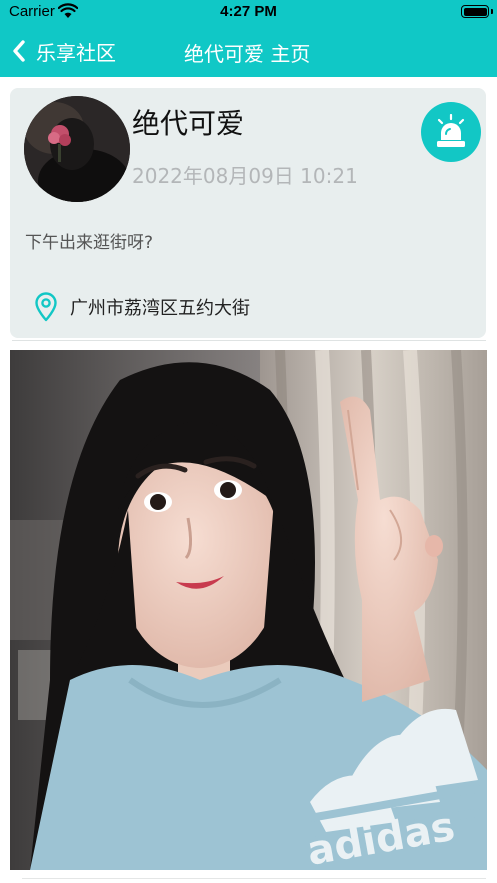  What do you see at coordinates (475, 11) in the screenshot?
I see `battery-icon` at bounding box center [475, 11].